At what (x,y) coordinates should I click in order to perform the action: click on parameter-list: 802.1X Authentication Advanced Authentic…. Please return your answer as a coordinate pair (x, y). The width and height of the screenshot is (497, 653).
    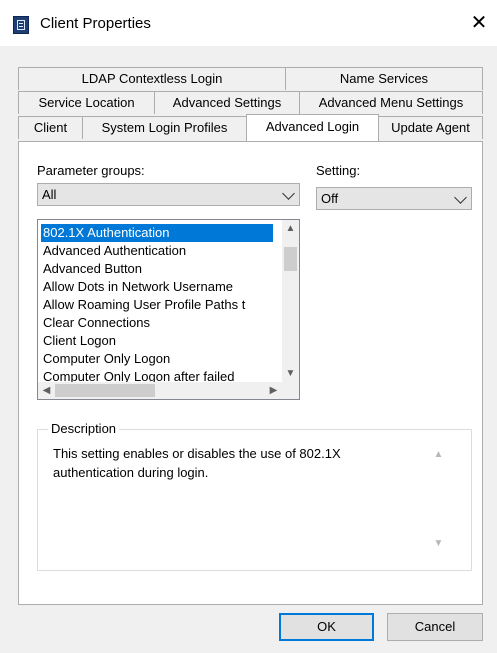
    Looking at the image, I should click on (168, 309).